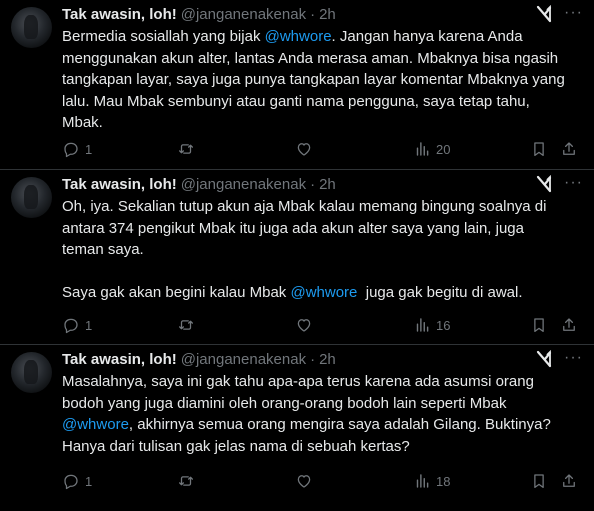 This screenshot has height=511, width=594. Describe the element at coordinates (443, 481) in the screenshot. I see `views-count: 18` at that location.